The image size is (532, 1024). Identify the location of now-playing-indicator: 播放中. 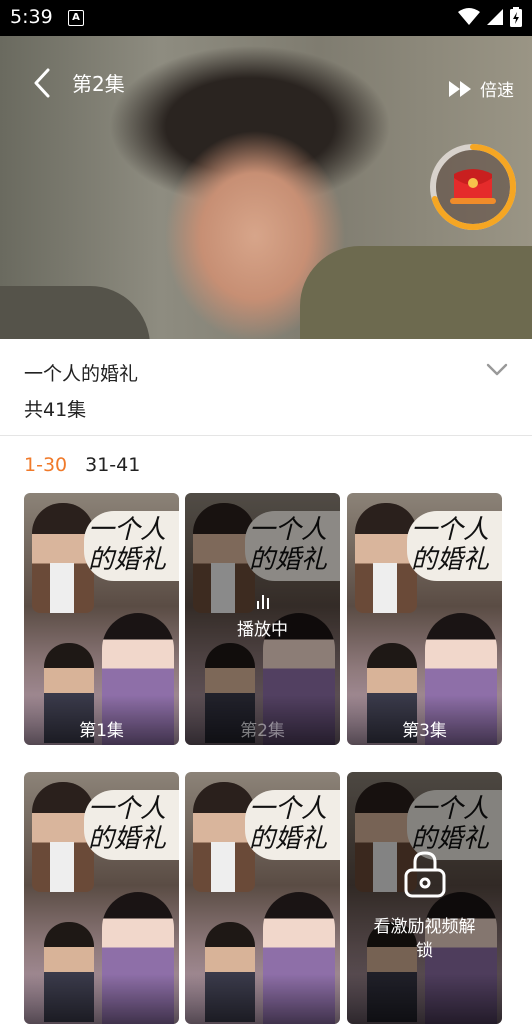
(262, 616).